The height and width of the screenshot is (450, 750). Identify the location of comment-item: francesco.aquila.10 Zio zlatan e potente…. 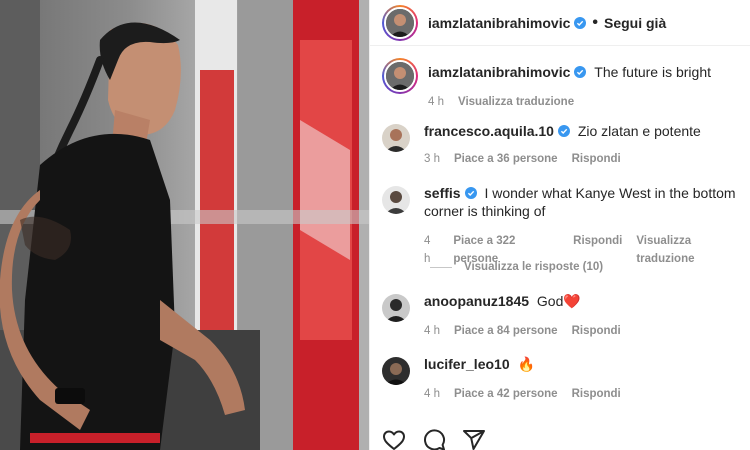
(565, 145).